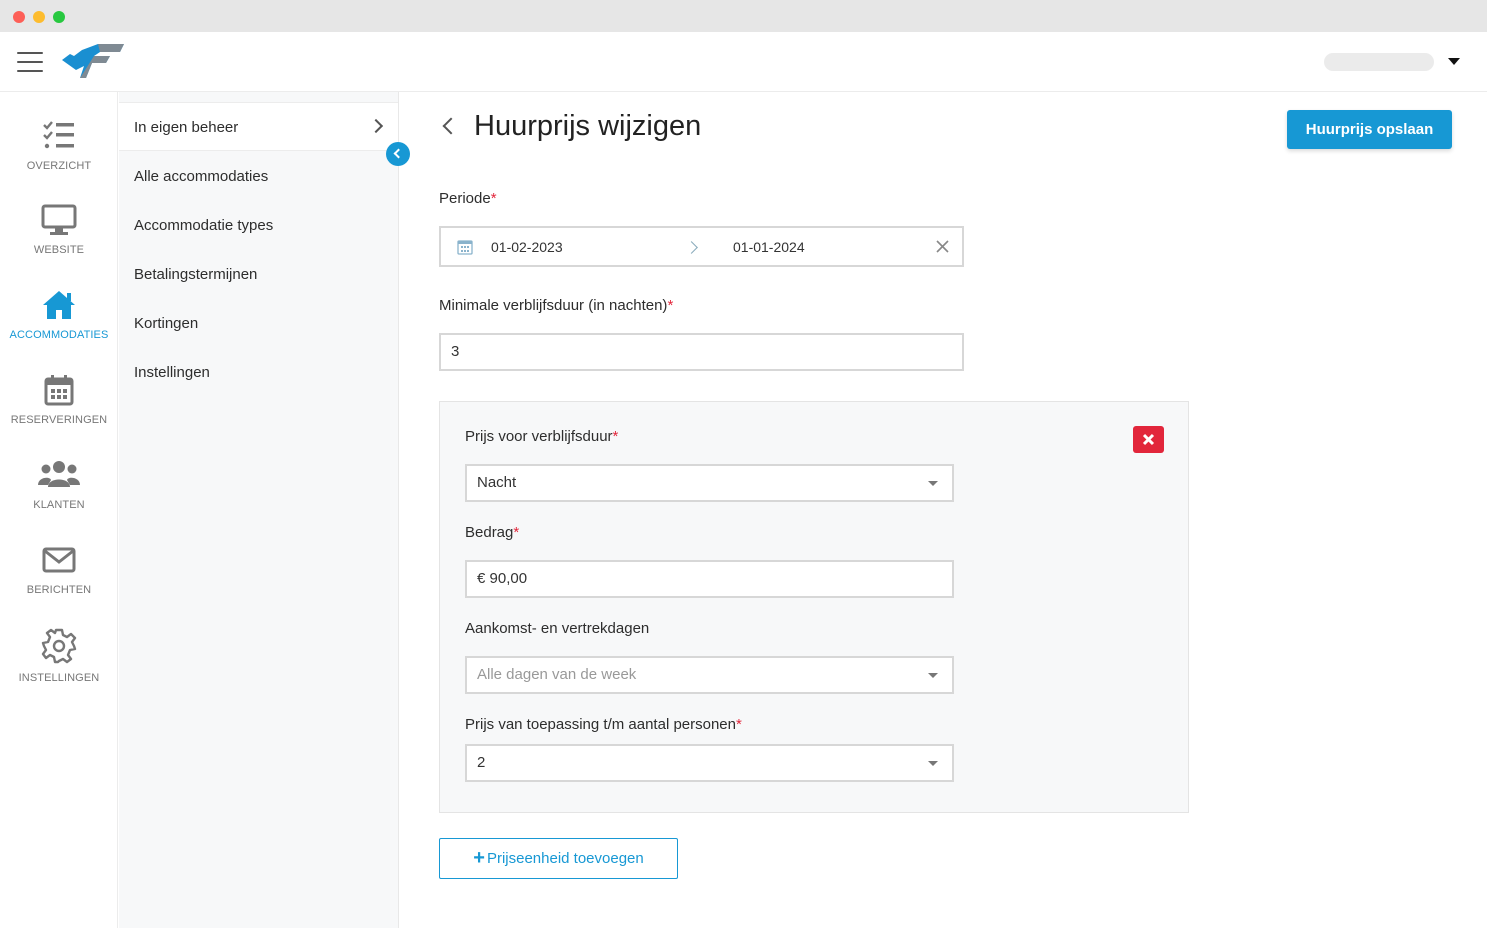 The width and height of the screenshot is (1487, 928). What do you see at coordinates (258, 372) in the screenshot?
I see `subnav-item-instellingen: Instellingen` at bounding box center [258, 372].